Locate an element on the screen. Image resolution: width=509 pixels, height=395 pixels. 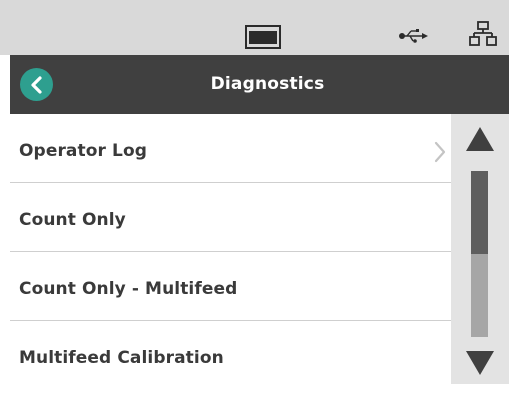
scrollbar-thumb is located at coordinates (479, 212).